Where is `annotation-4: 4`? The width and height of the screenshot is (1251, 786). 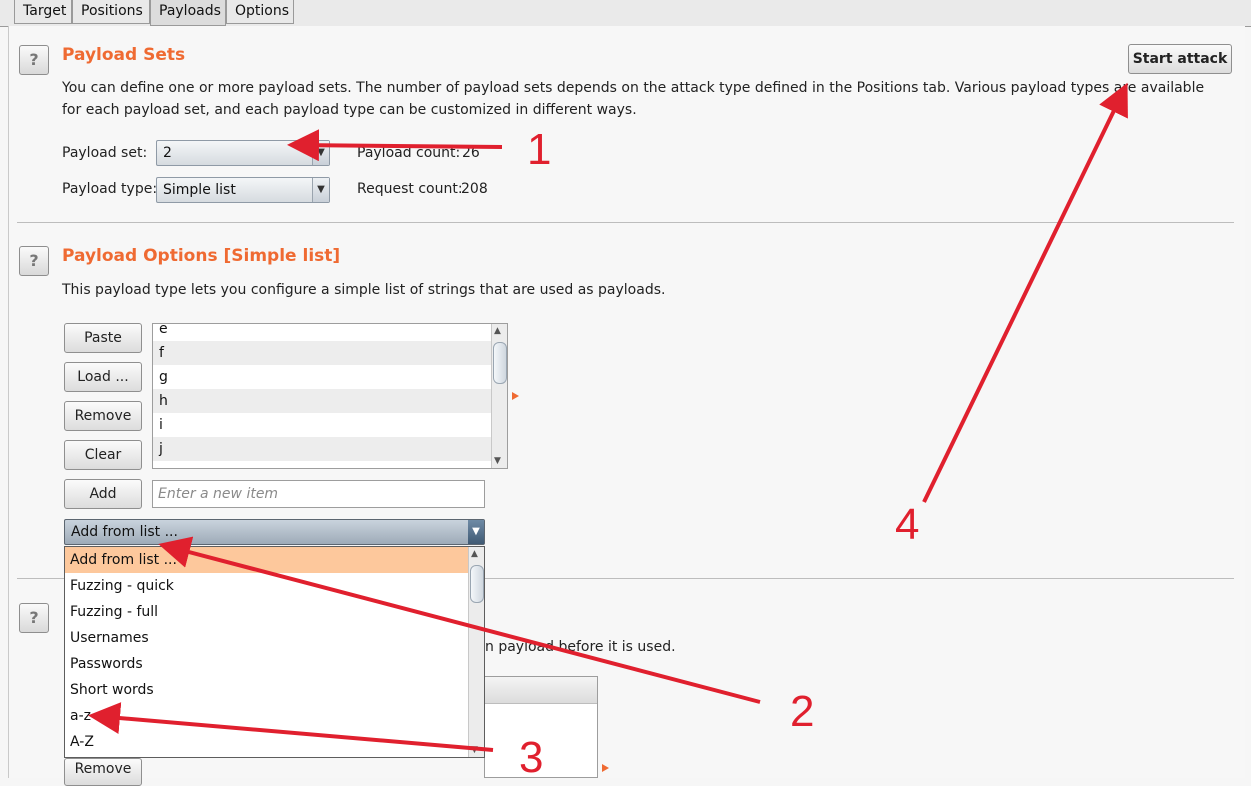 annotation-4: 4 is located at coordinates (907, 524).